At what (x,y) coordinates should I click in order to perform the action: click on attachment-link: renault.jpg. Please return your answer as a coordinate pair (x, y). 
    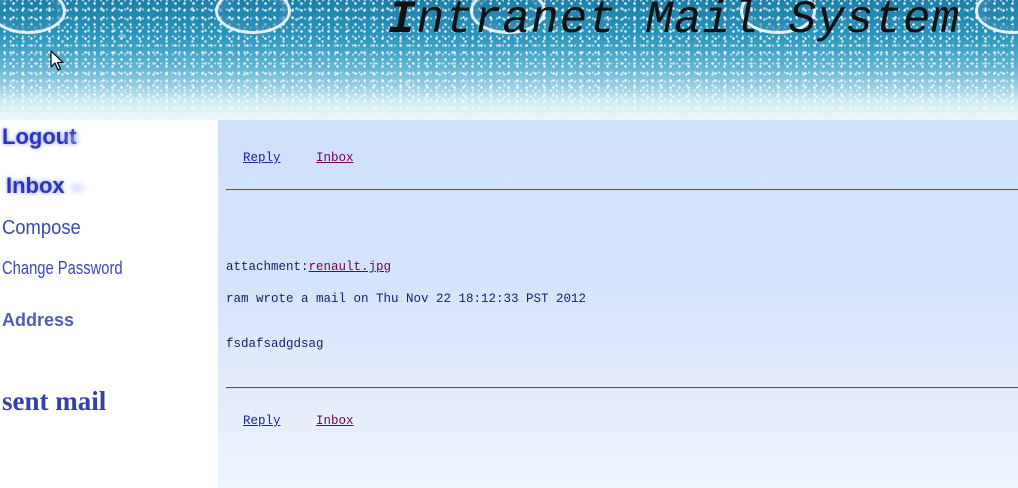
    Looking at the image, I should click on (350, 267).